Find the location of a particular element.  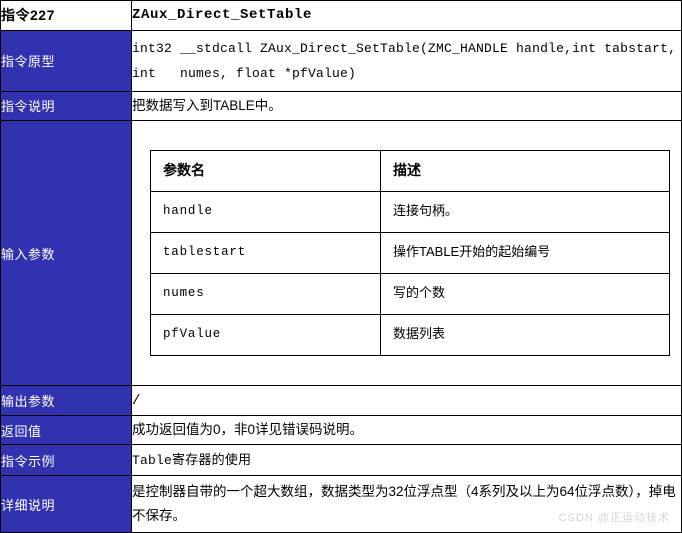

table-row-output-params: 输出参数 / is located at coordinates (341, 401).